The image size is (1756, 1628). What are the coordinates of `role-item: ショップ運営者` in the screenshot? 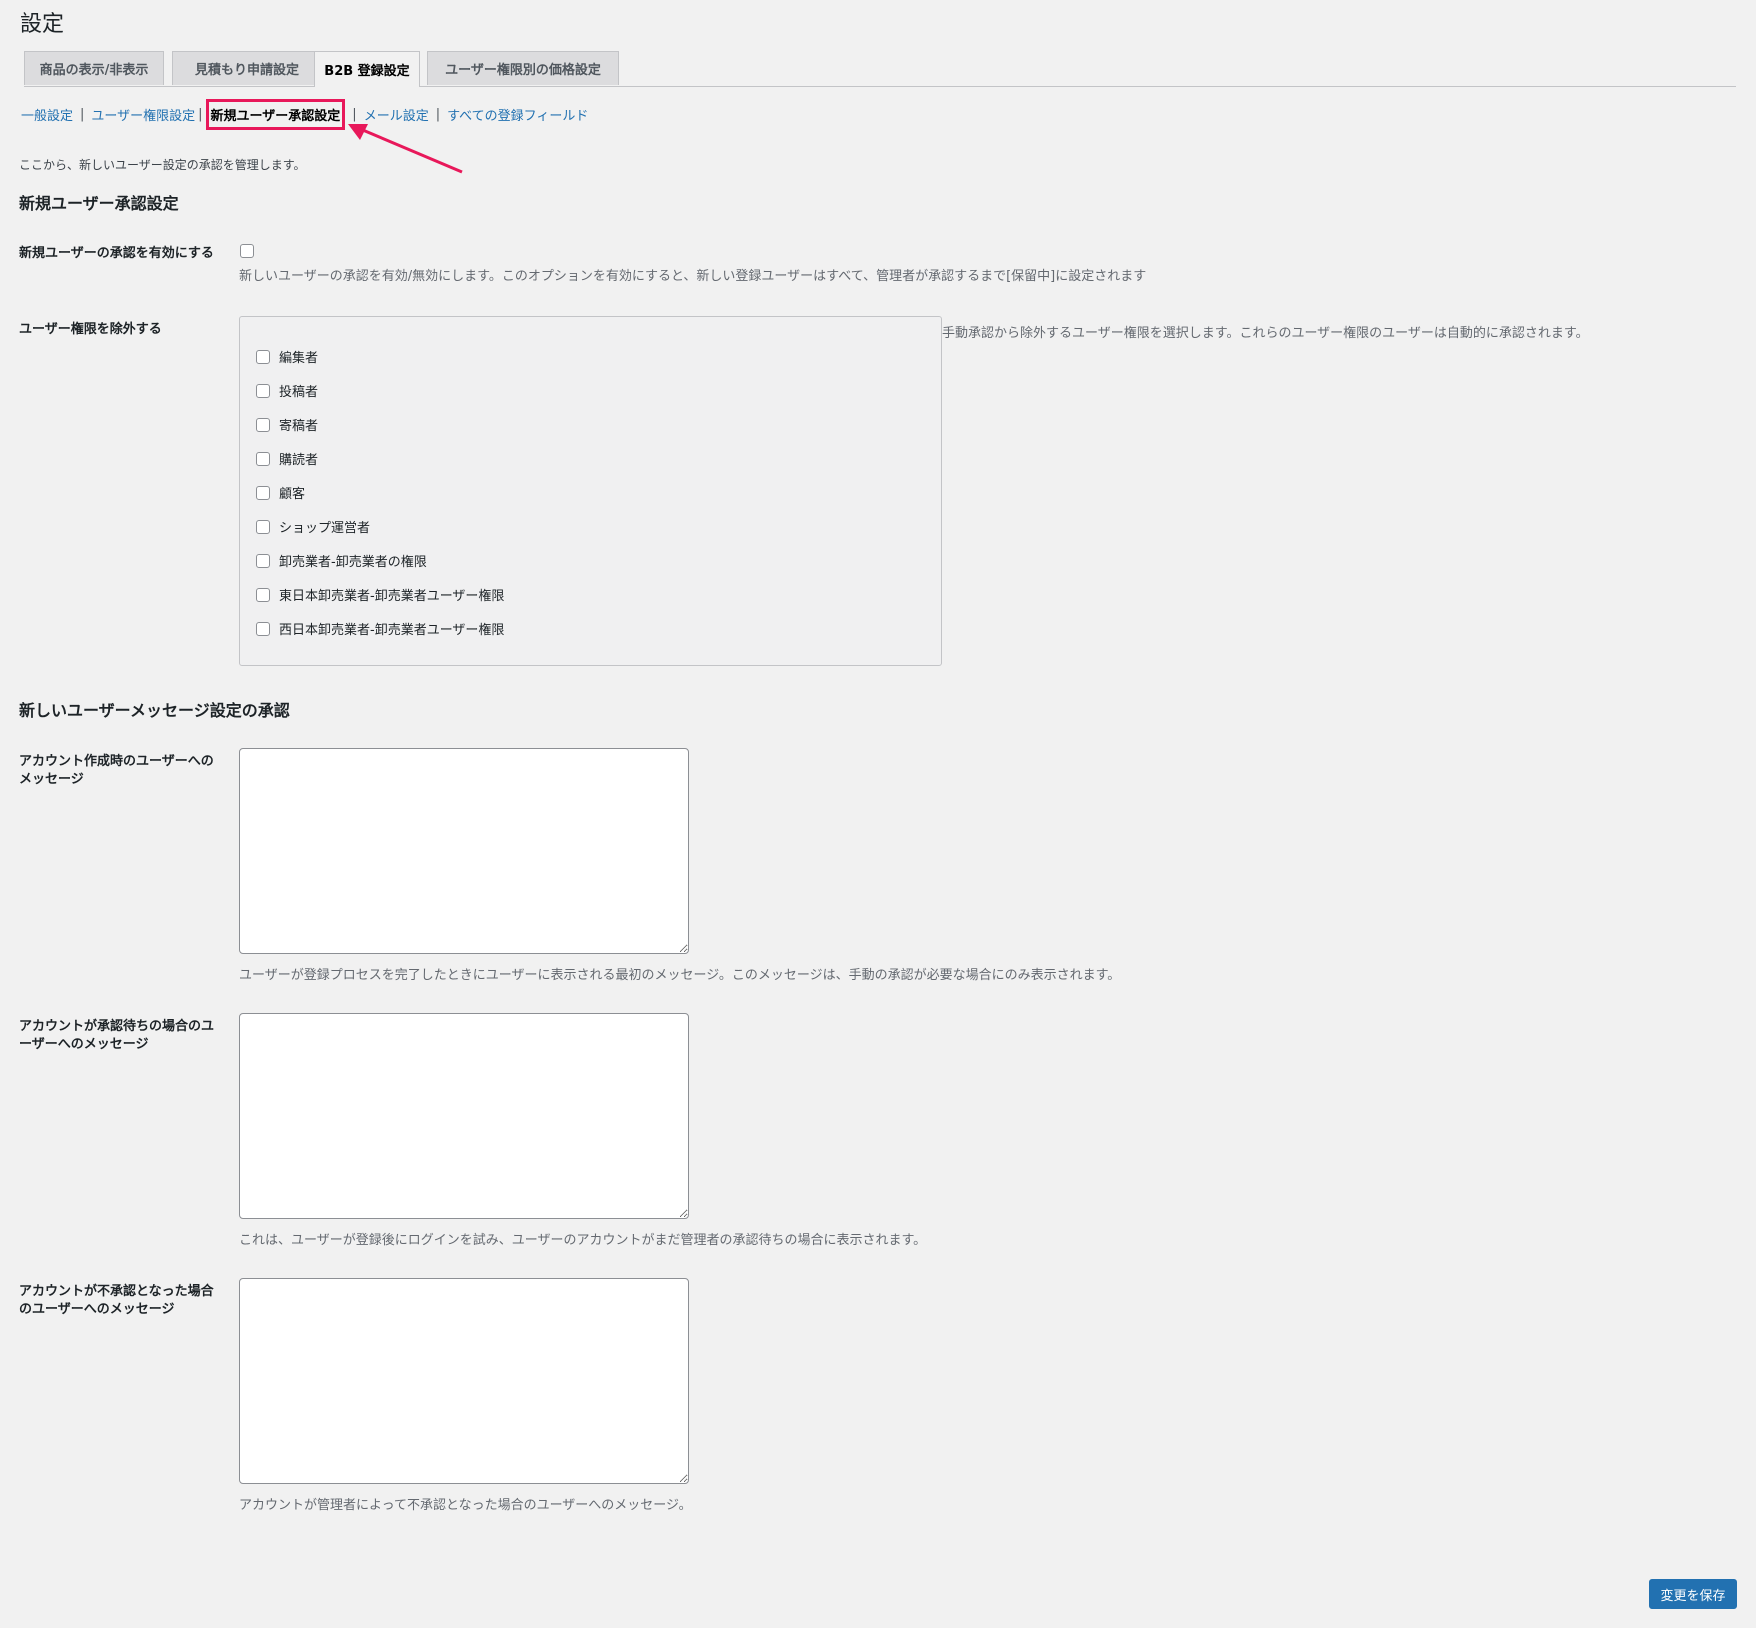 It's located at (313, 526).